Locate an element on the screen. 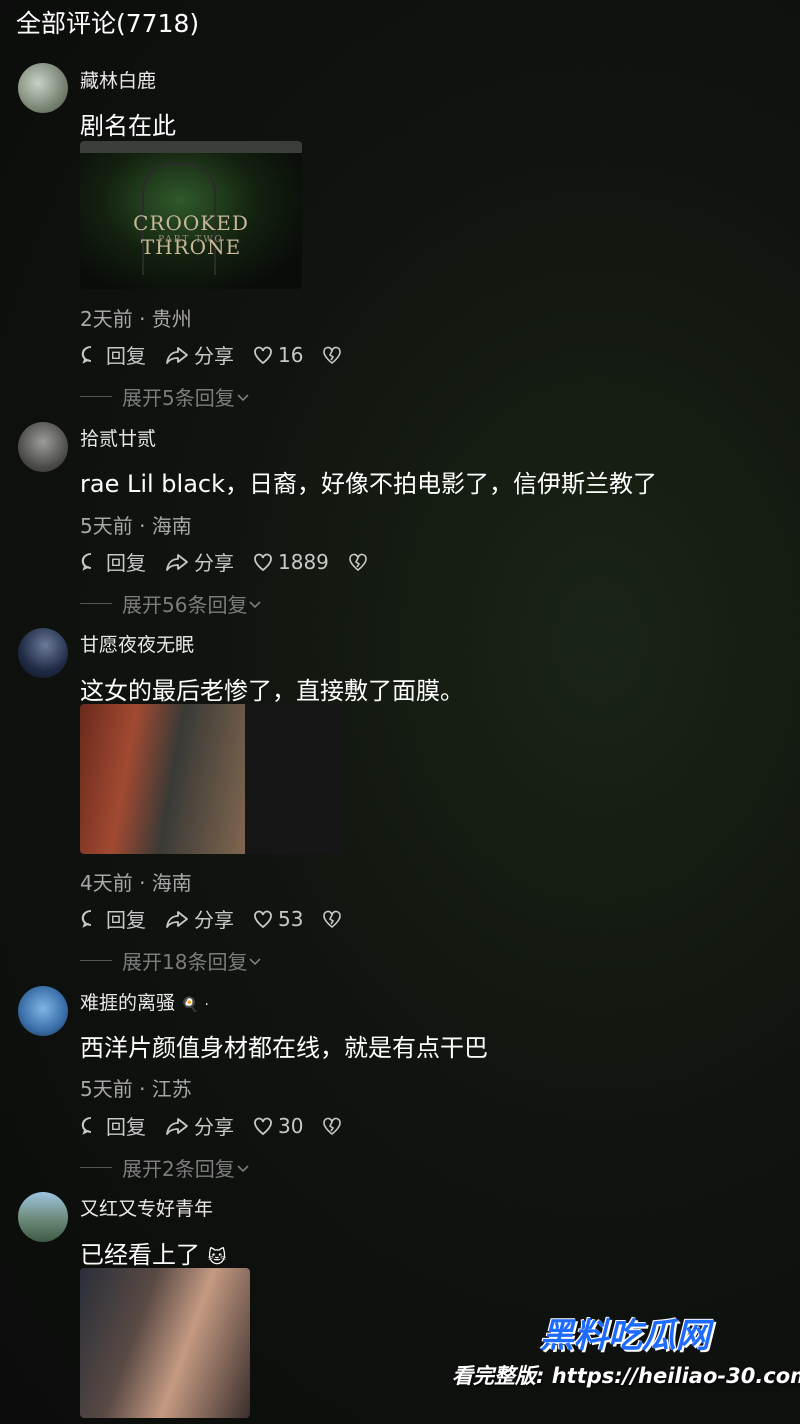  image-toolbar is located at coordinates (191, 147).